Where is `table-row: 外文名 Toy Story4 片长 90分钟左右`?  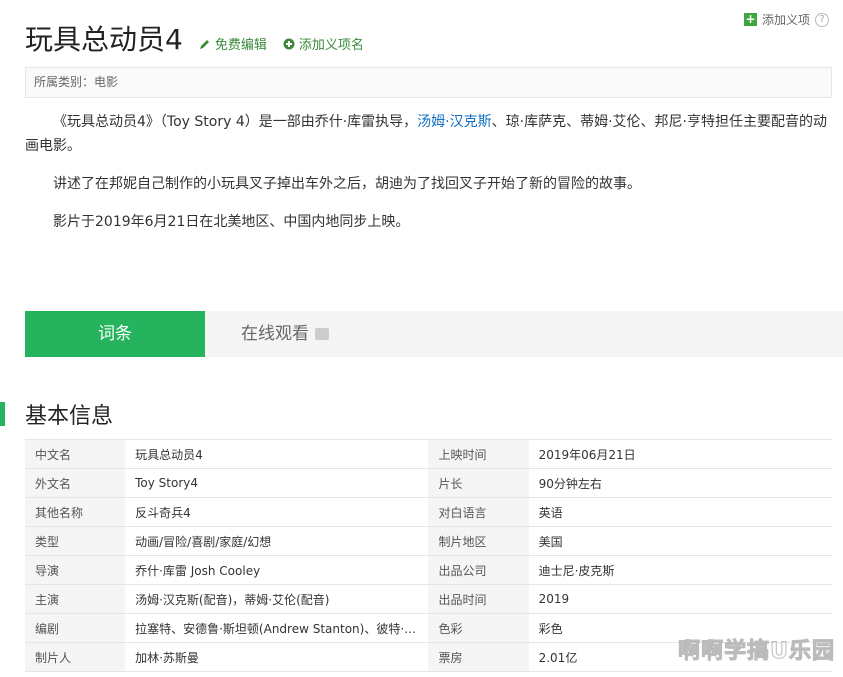 table-row: 外文名 Toy Story4 片长 90分钟左右 is located at coordinates (428, 483).